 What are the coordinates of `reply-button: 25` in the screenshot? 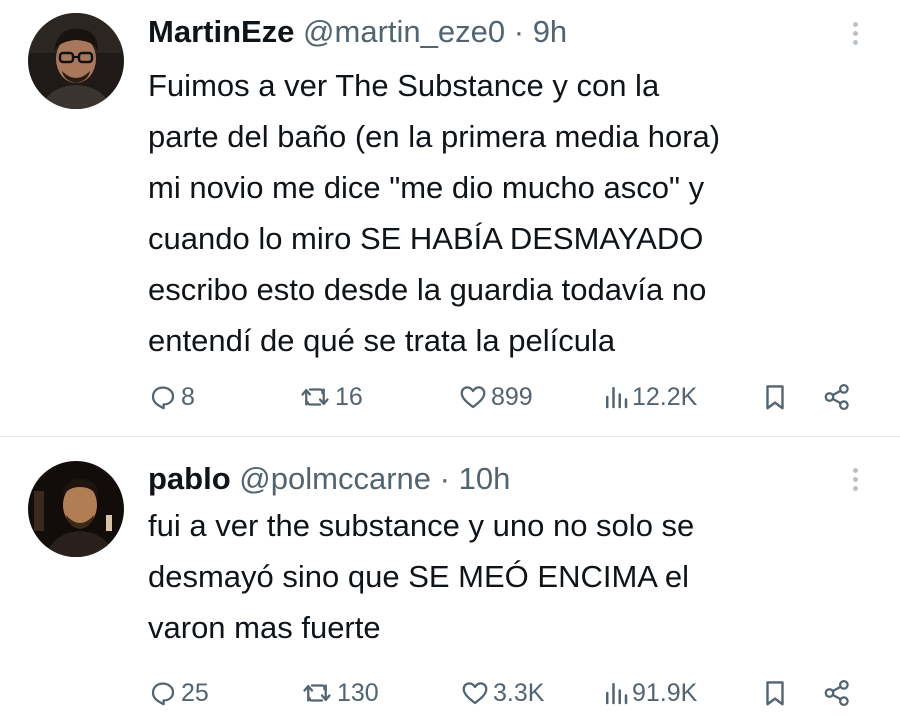 It's located at (178, 693).